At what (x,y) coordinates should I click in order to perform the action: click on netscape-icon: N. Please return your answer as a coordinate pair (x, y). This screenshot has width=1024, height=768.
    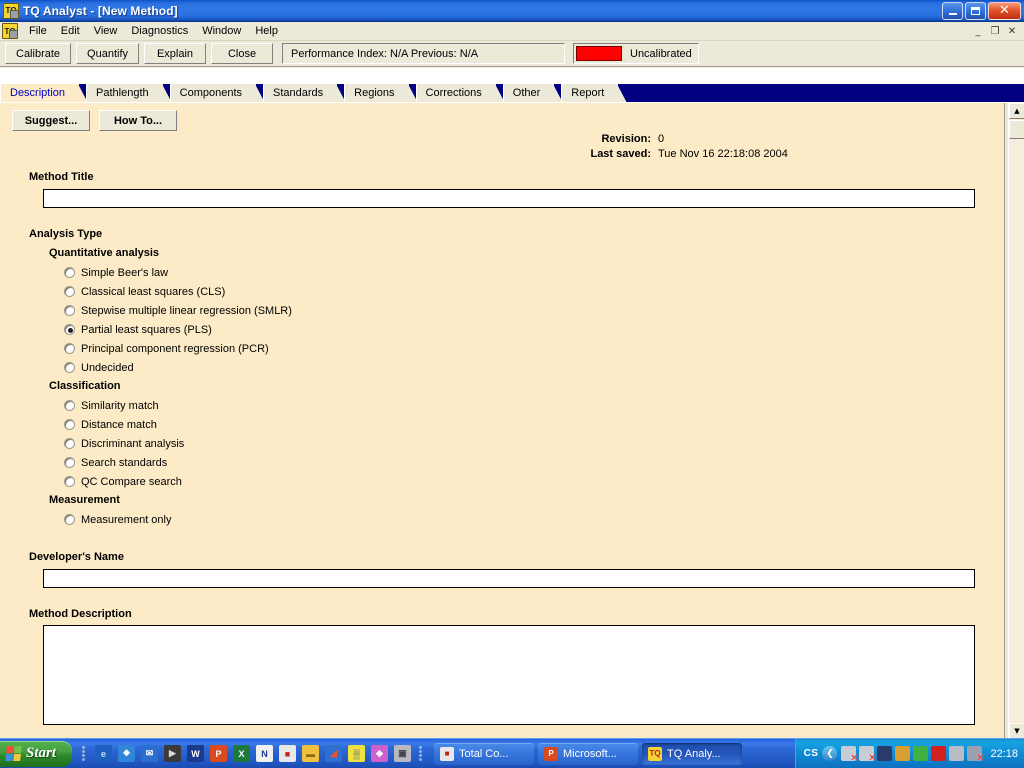
    Looking at the image, I should click on (265, 753).